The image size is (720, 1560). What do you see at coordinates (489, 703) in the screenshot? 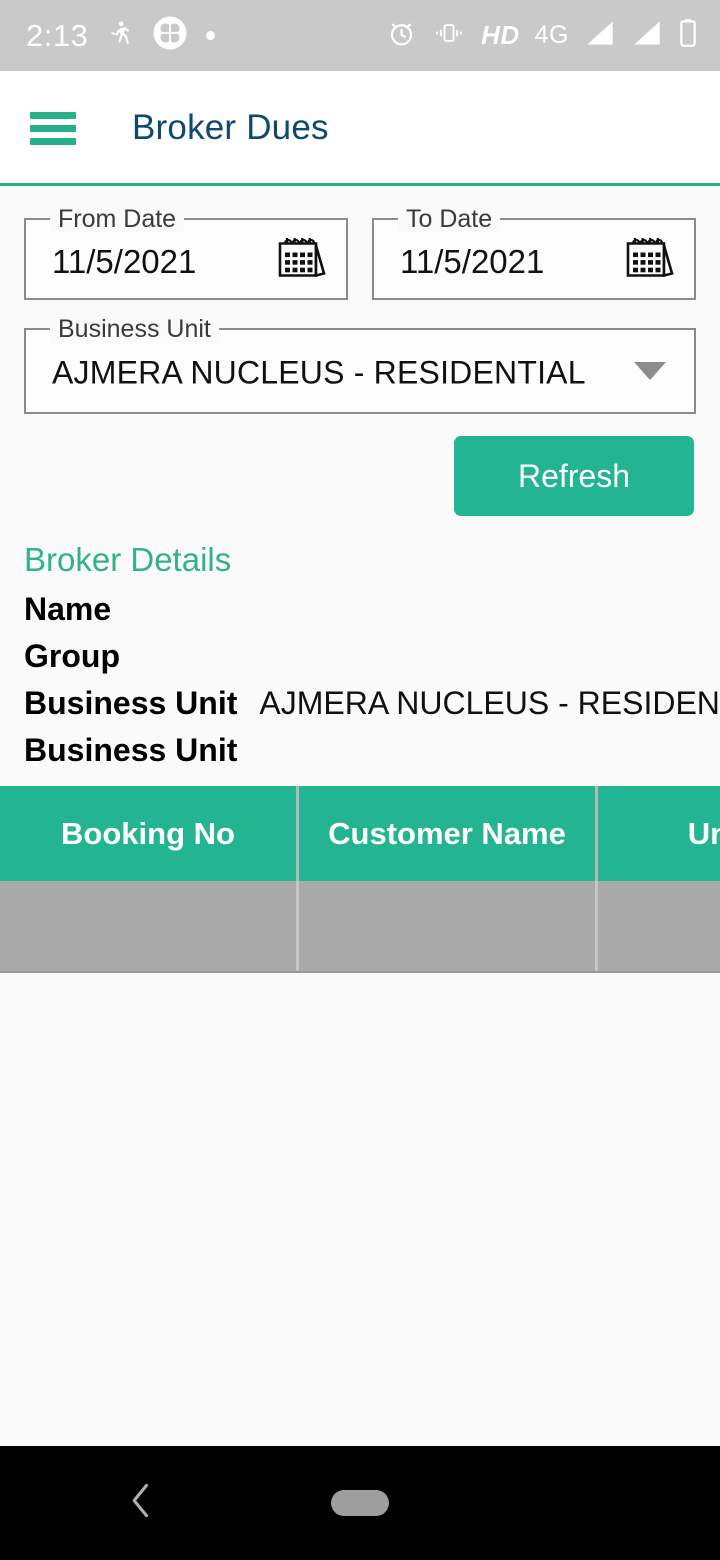
I see `broker-detail-value: AJMERA NUCLEUS - RESIDENTIAL` at bounding box center [489, 703].